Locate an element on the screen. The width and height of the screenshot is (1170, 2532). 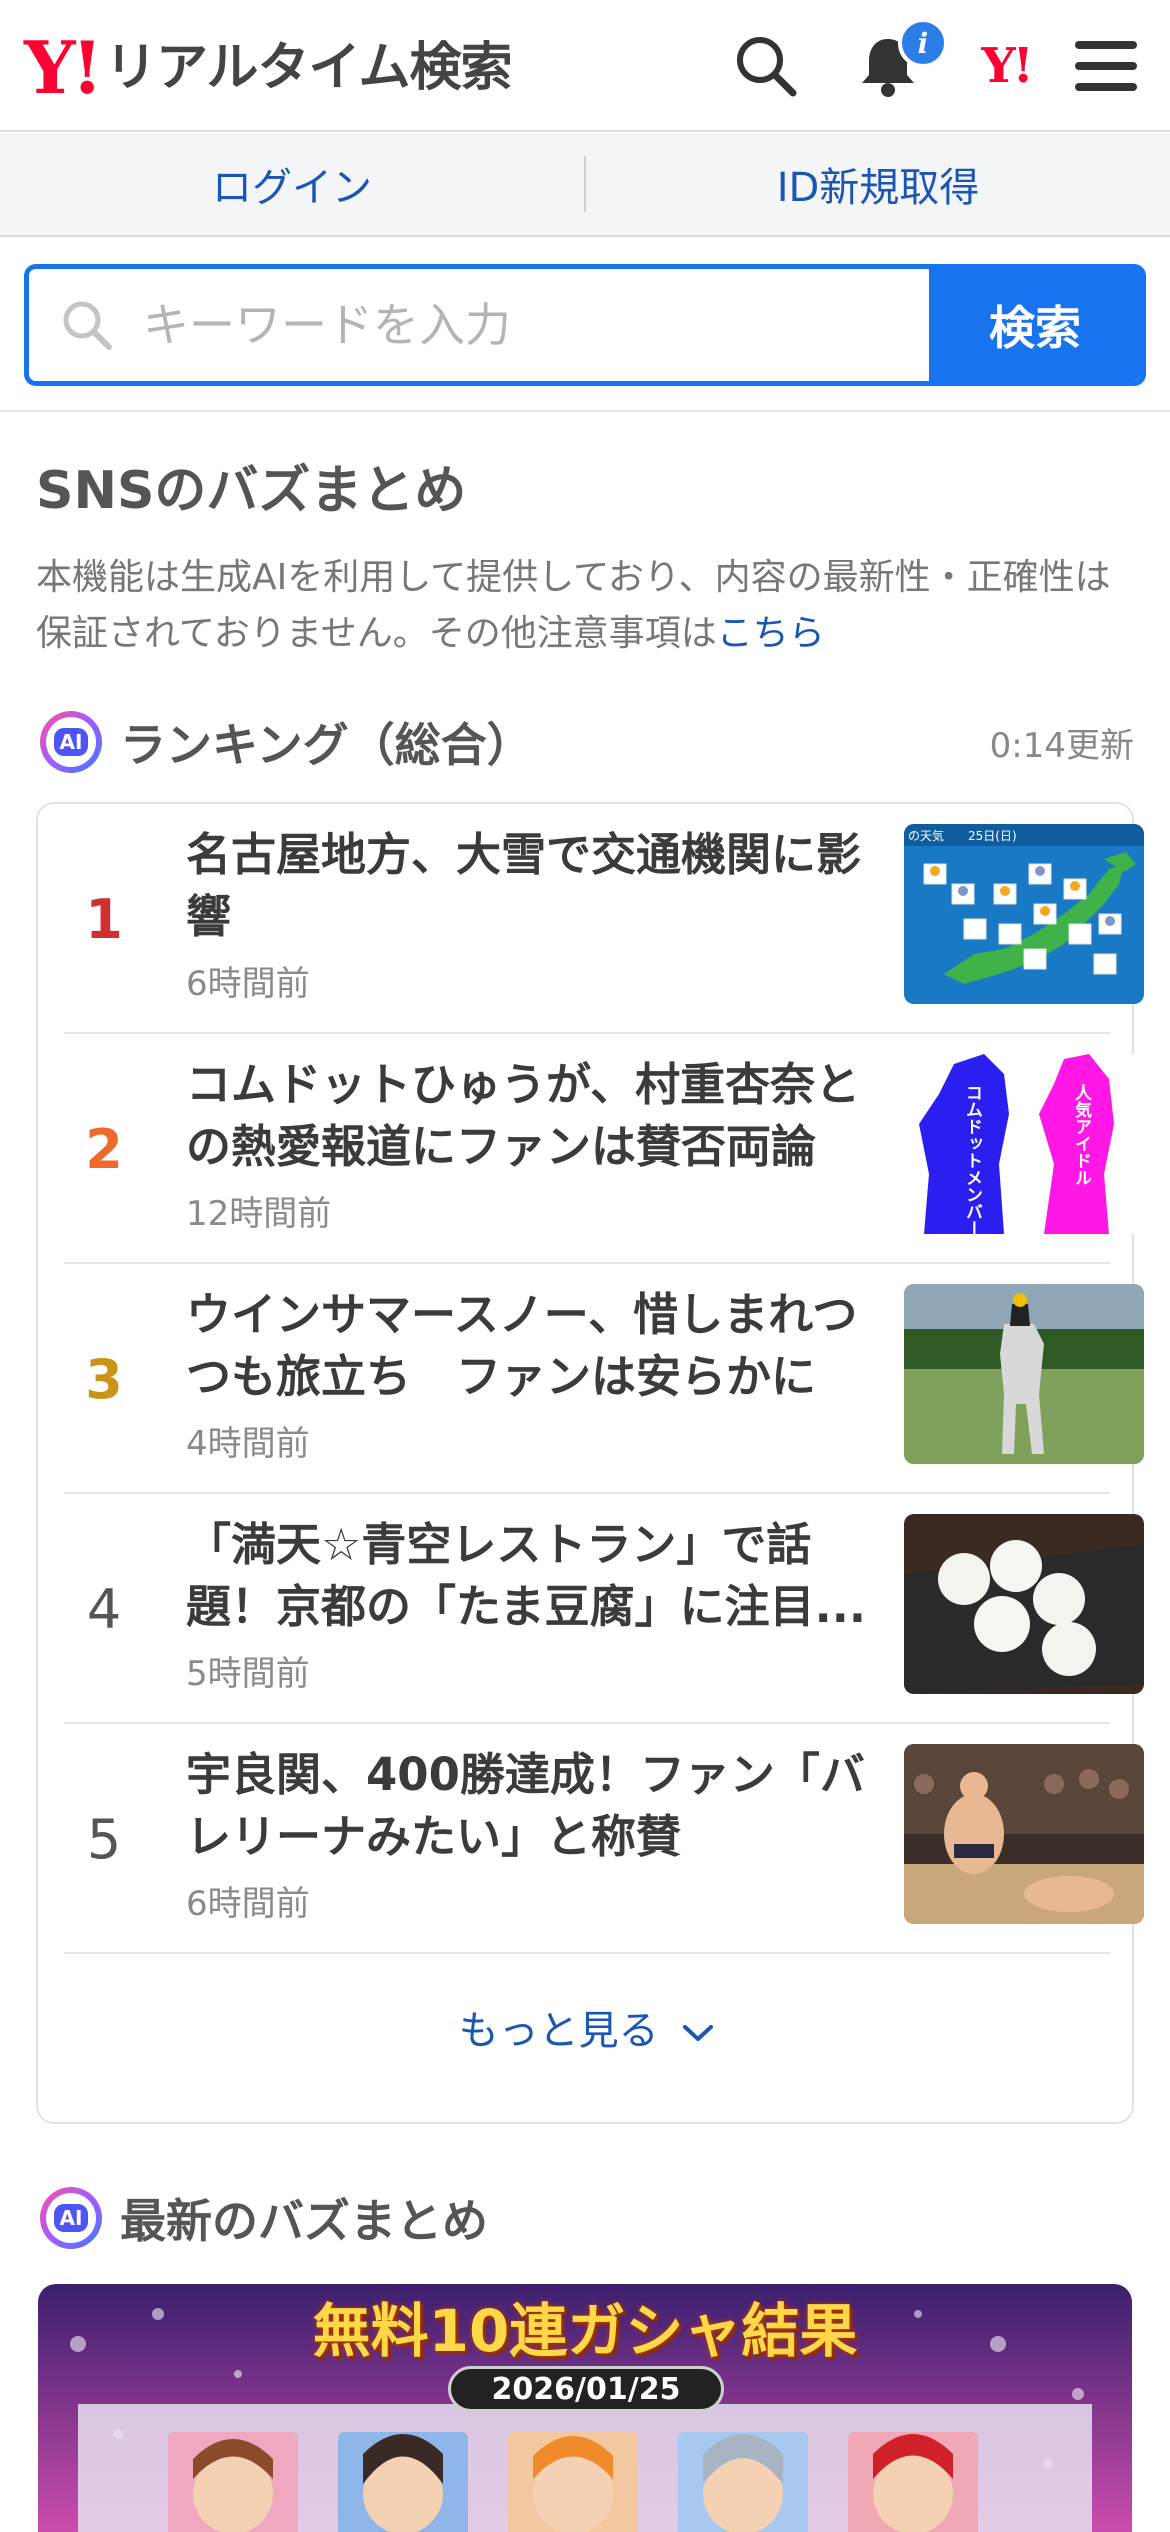
register-link: ID新規取得 is located at coordinates (878, 184).